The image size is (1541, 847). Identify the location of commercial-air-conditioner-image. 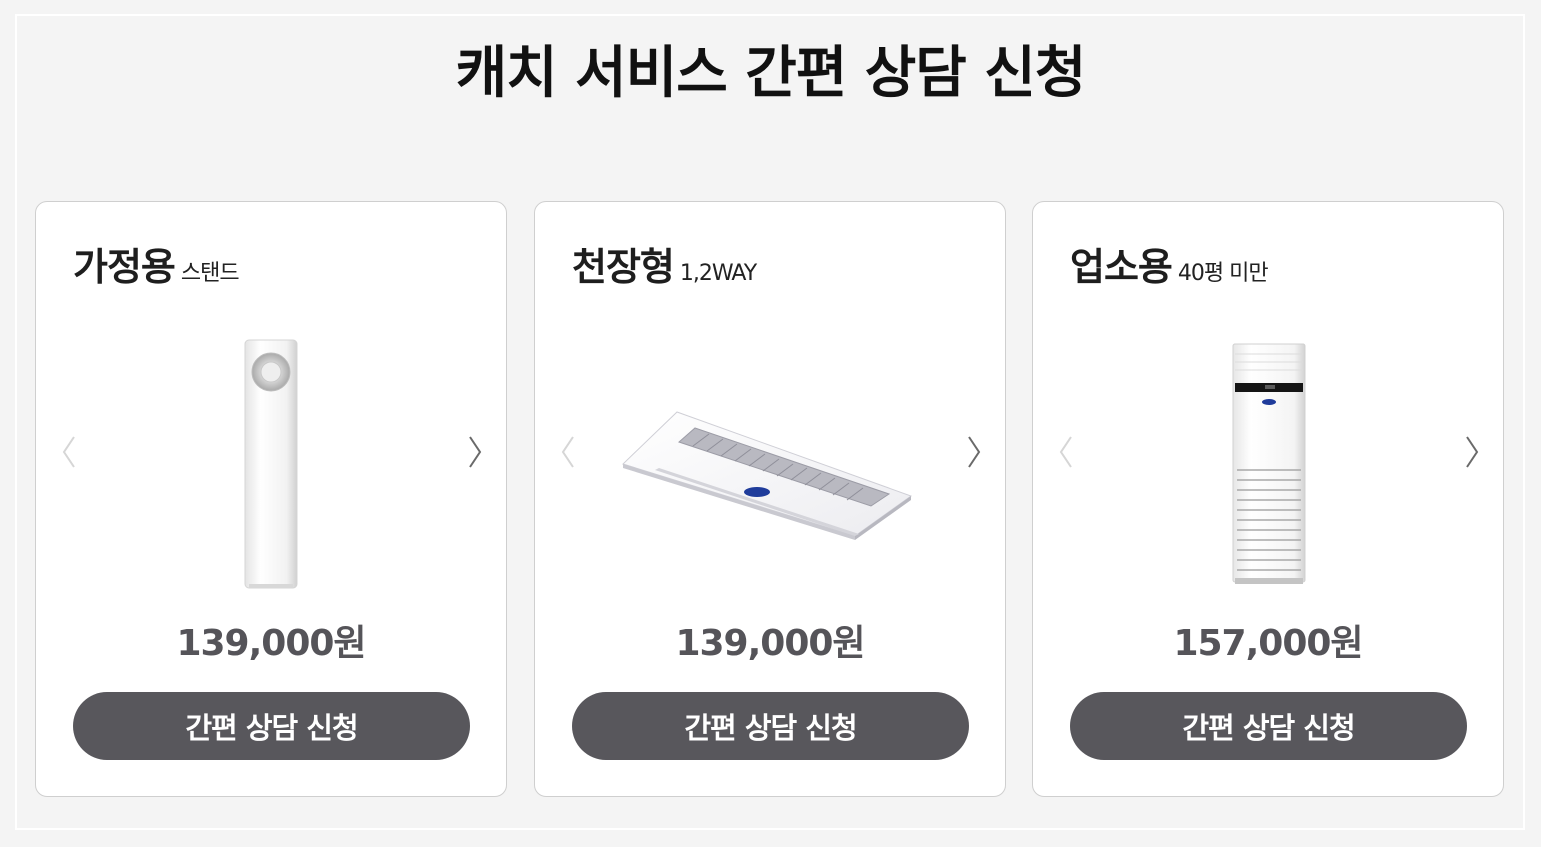
(1268, 462).